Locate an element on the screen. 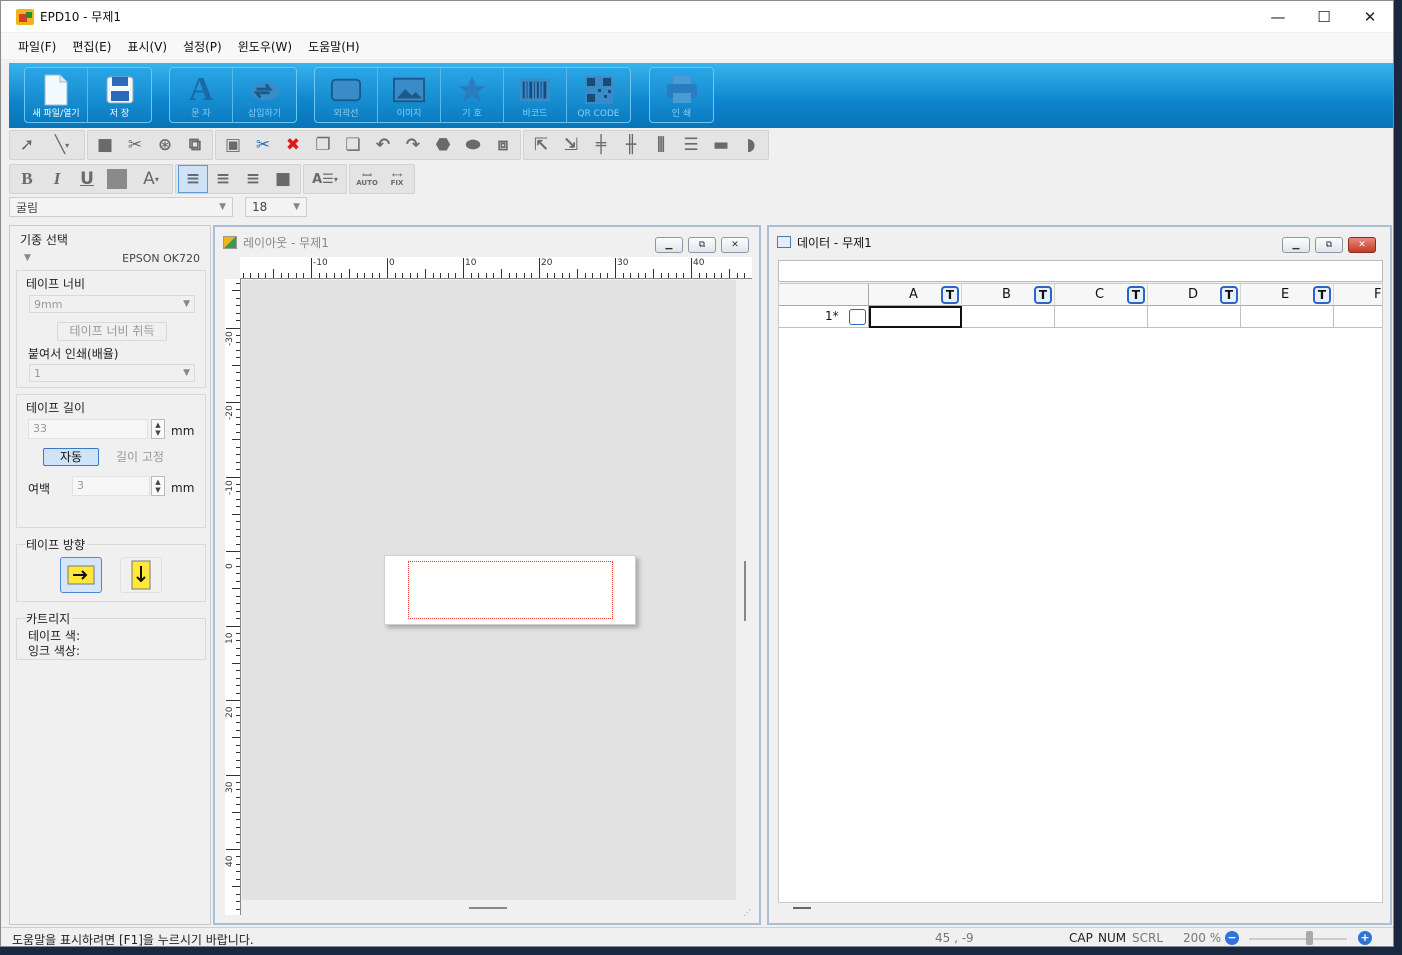  align-right-icon: ≡ is located at coordinates (253, 179).